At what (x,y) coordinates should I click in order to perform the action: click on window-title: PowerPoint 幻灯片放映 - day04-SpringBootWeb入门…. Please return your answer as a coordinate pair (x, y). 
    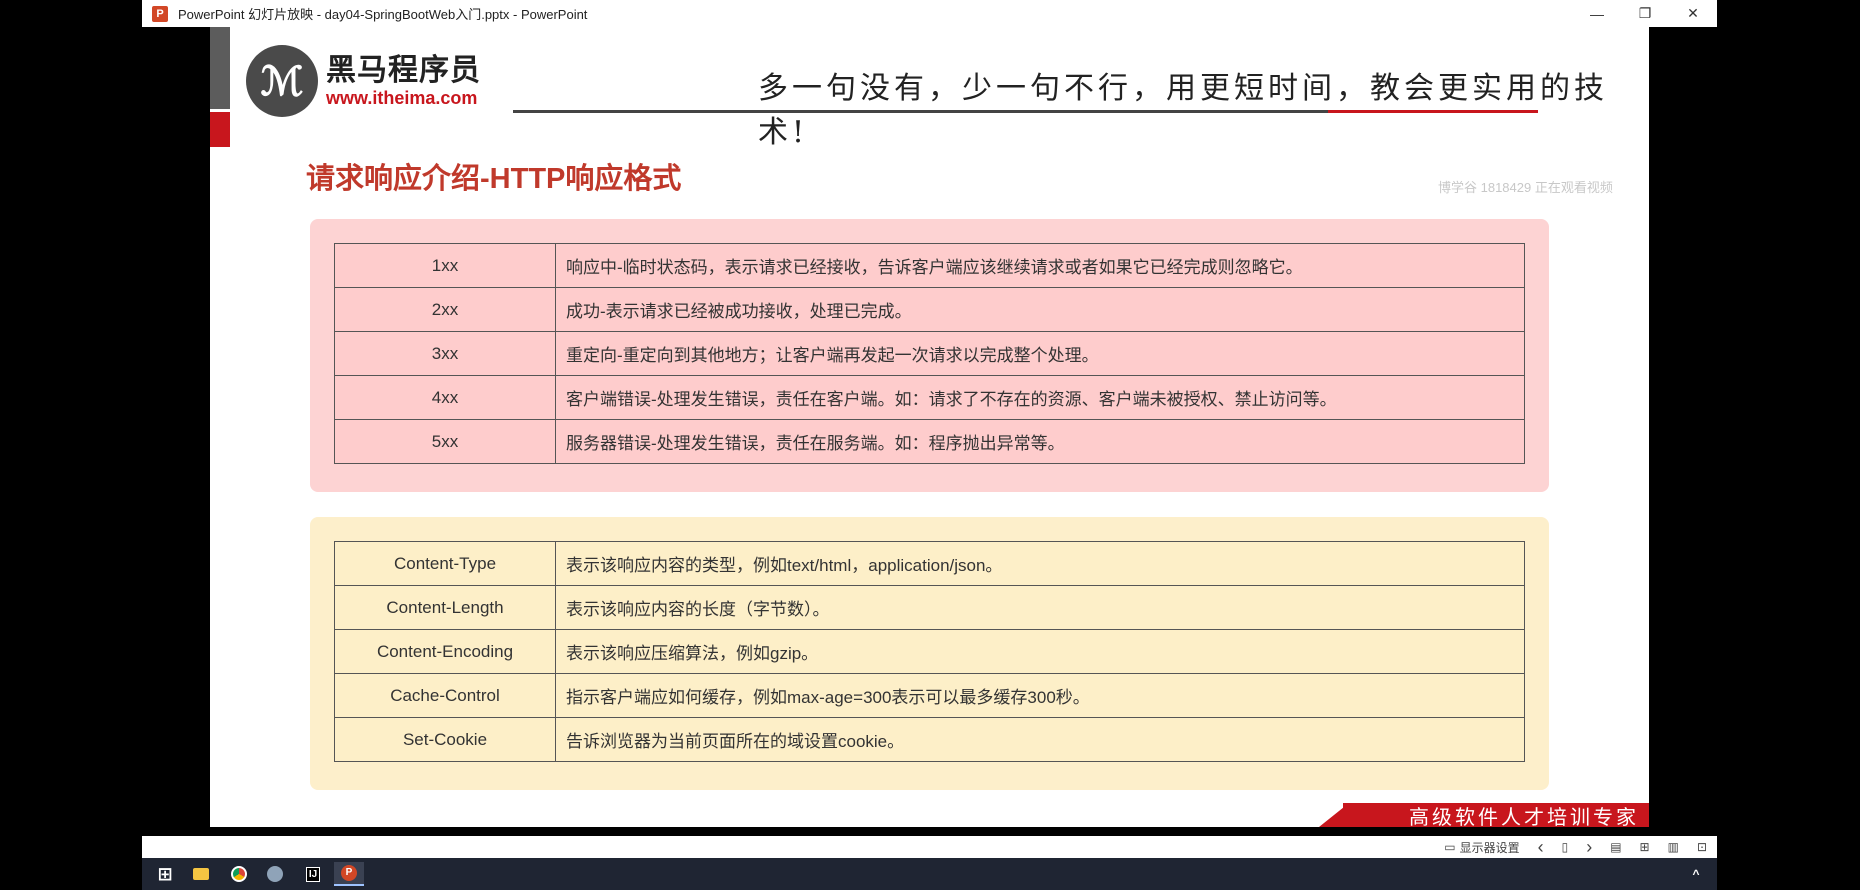
    Looking at the image, I should click on (383, 14).